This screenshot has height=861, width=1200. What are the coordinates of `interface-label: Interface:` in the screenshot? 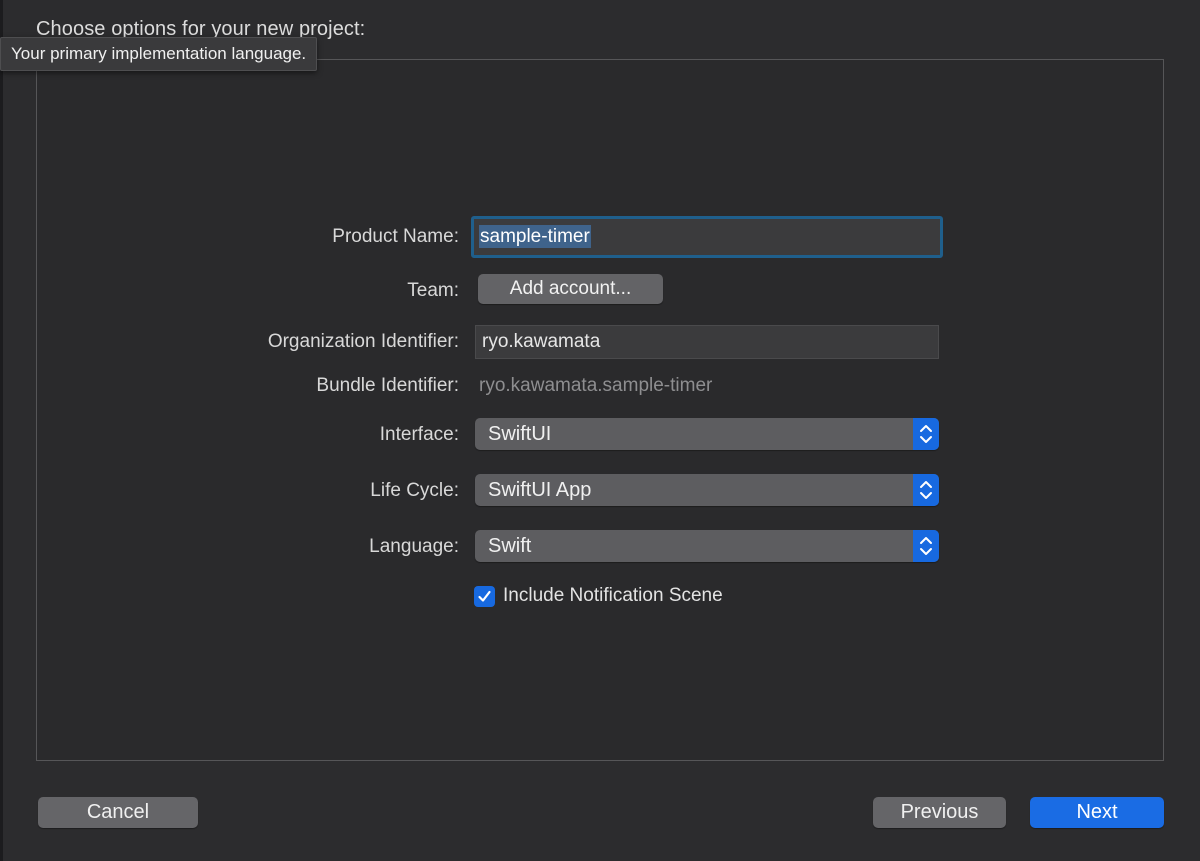 It's located at (419, 434).